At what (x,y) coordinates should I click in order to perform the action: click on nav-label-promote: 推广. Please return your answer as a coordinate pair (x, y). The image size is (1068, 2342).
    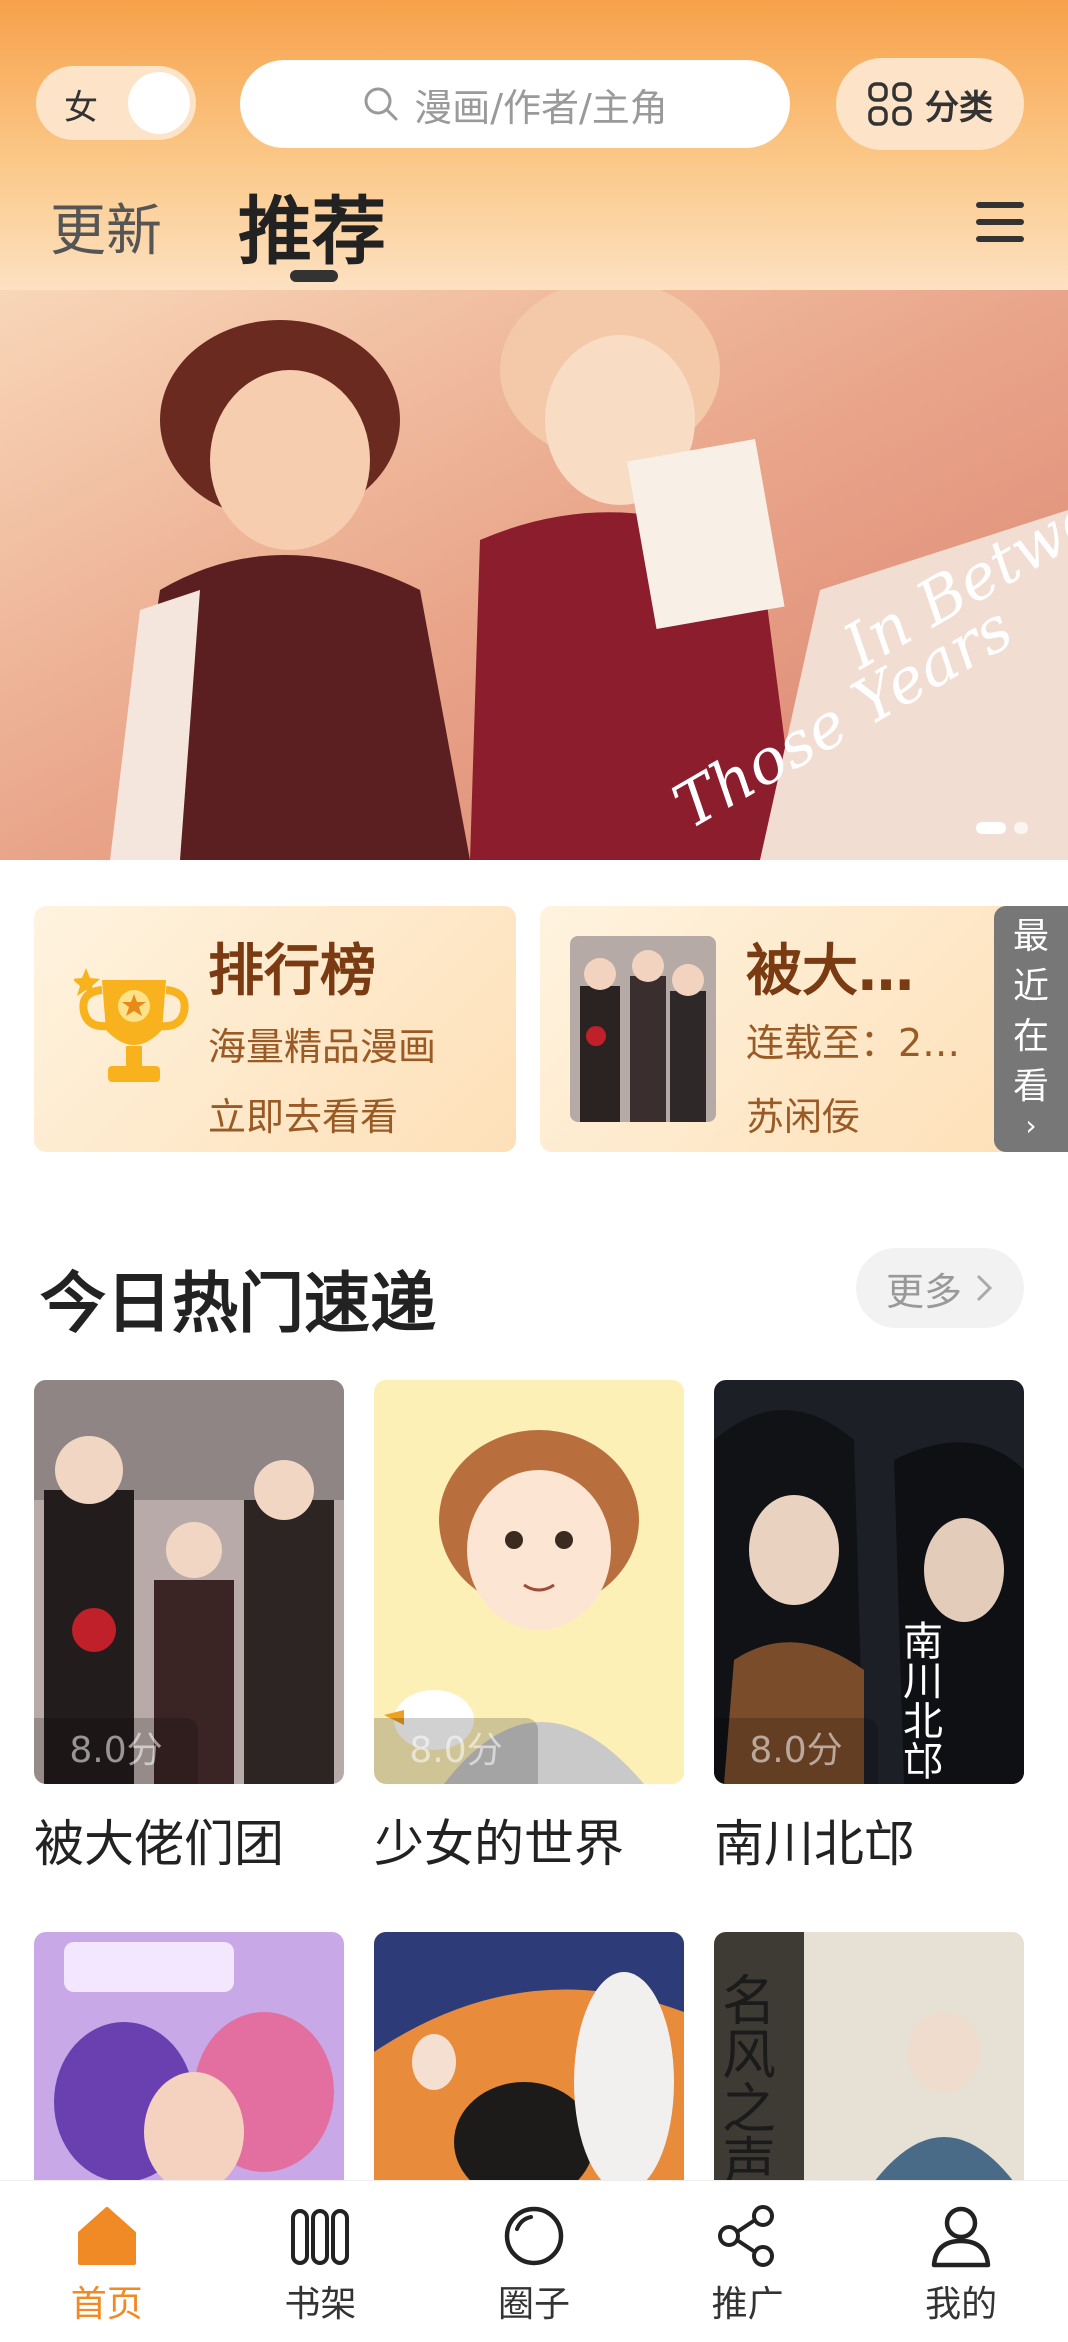
    Looking at the image, I should click on (747, 2304).